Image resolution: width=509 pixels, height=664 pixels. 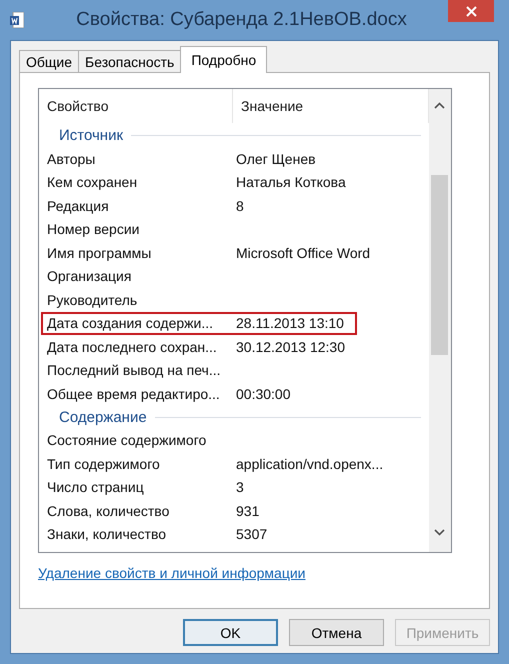 What do you see at coordinates (95, 487) in the screenshot?
I see `property-name: Число страниц` at bounding box center [95, 487].